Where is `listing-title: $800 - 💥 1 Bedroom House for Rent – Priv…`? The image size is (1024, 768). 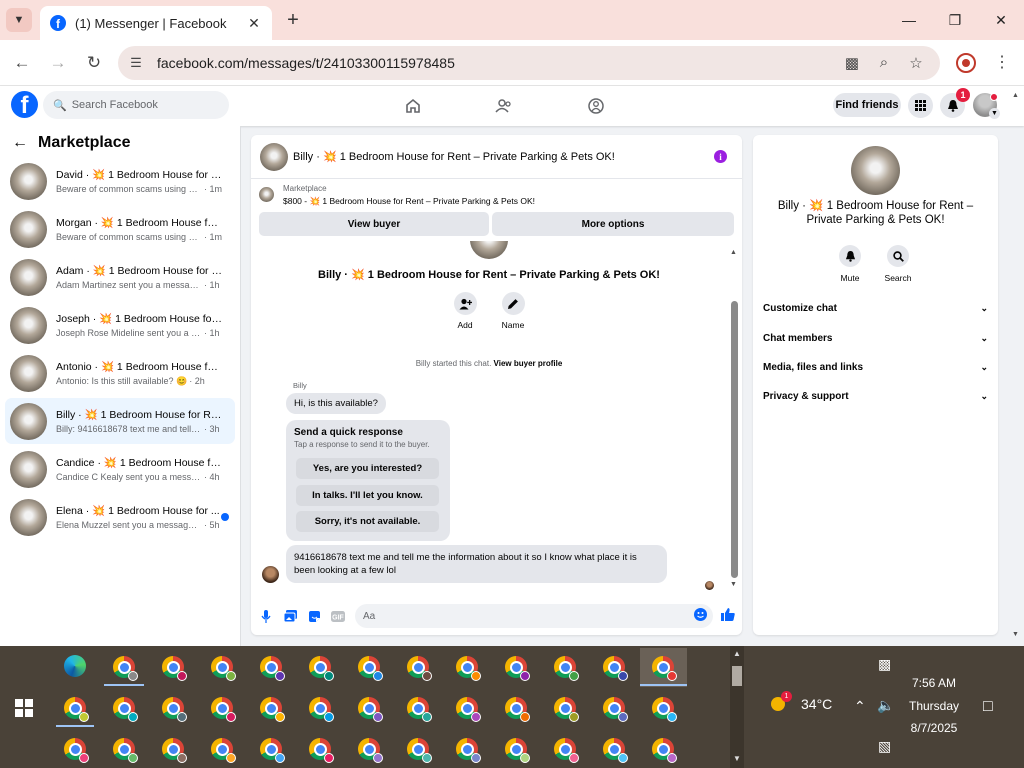
listing-title: $800 - 💥 1 Bedroom House for Rent – Priv… is located at coordinates (409, 201).